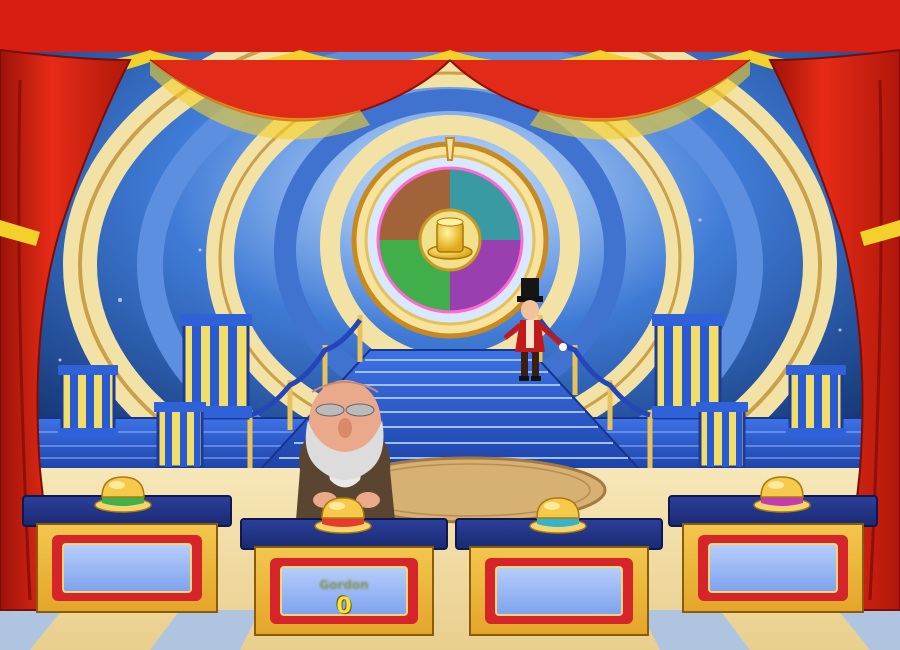  What do you see at coordinates (344, 606) in the screenshot?
I see `player-score: 0` at bounding box center [344, 606].